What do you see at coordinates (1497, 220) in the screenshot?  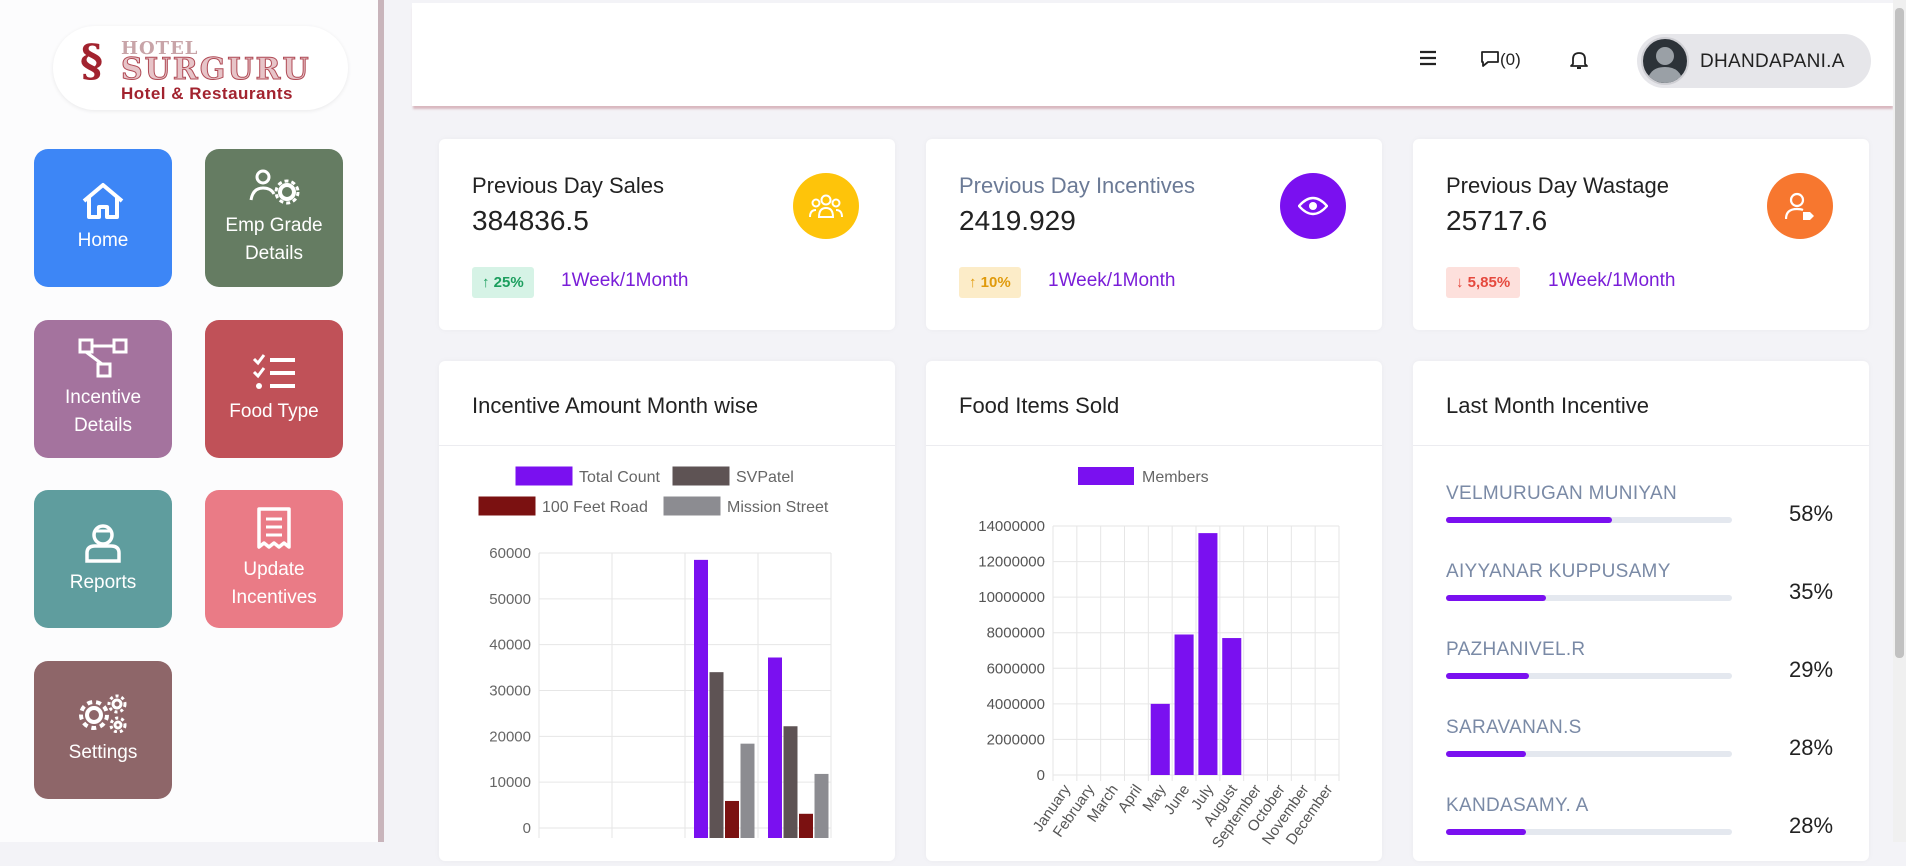 I see `stat-value: 25717.6` at bounding box center [1497, 220].